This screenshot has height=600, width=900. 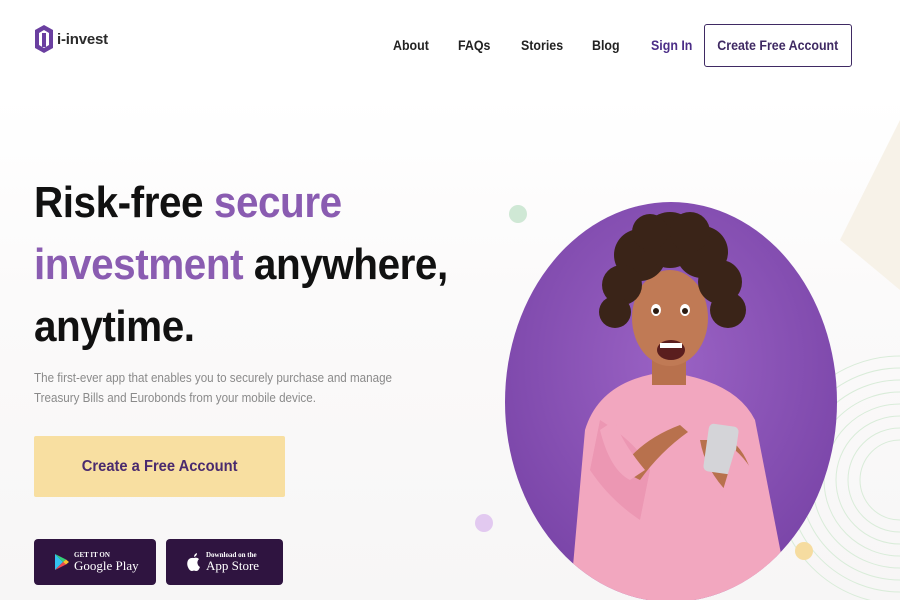 I want to click on headline-secure: secure, so click(x=277, y=202).